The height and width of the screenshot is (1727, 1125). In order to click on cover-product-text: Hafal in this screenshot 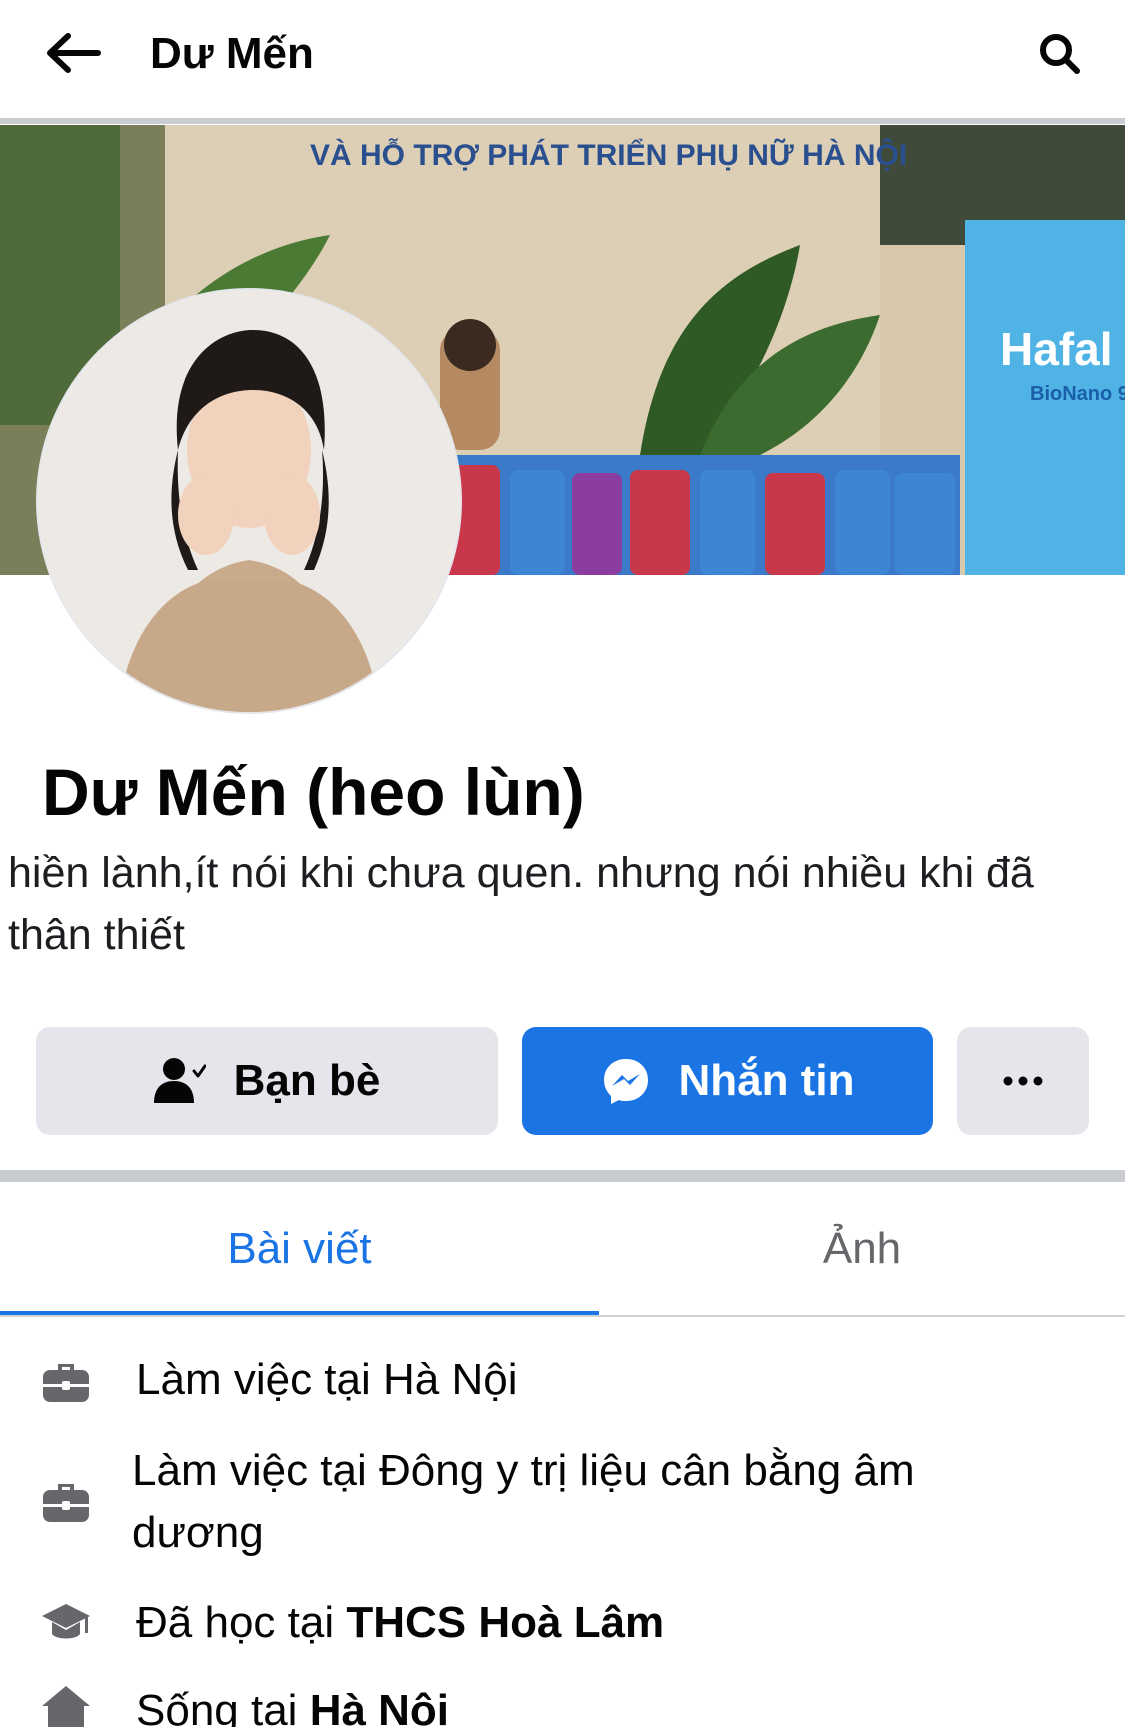, I will do `click(1056, 349)`.